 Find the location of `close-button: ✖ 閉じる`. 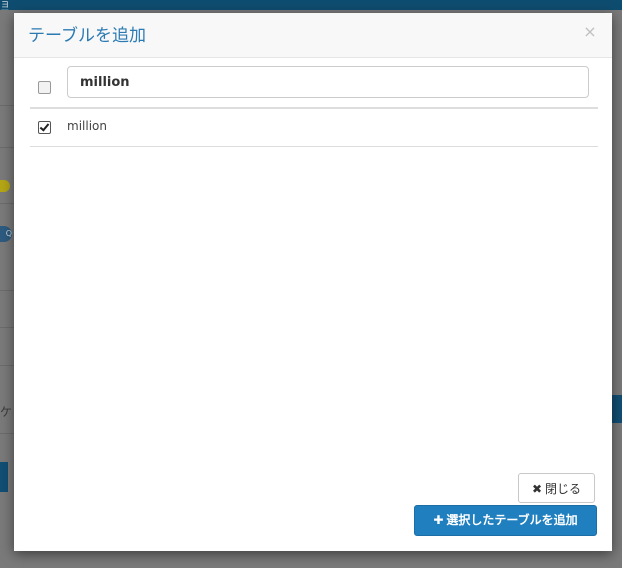

close-button: ✖ 閉じる is located at coordinates (556, 488).